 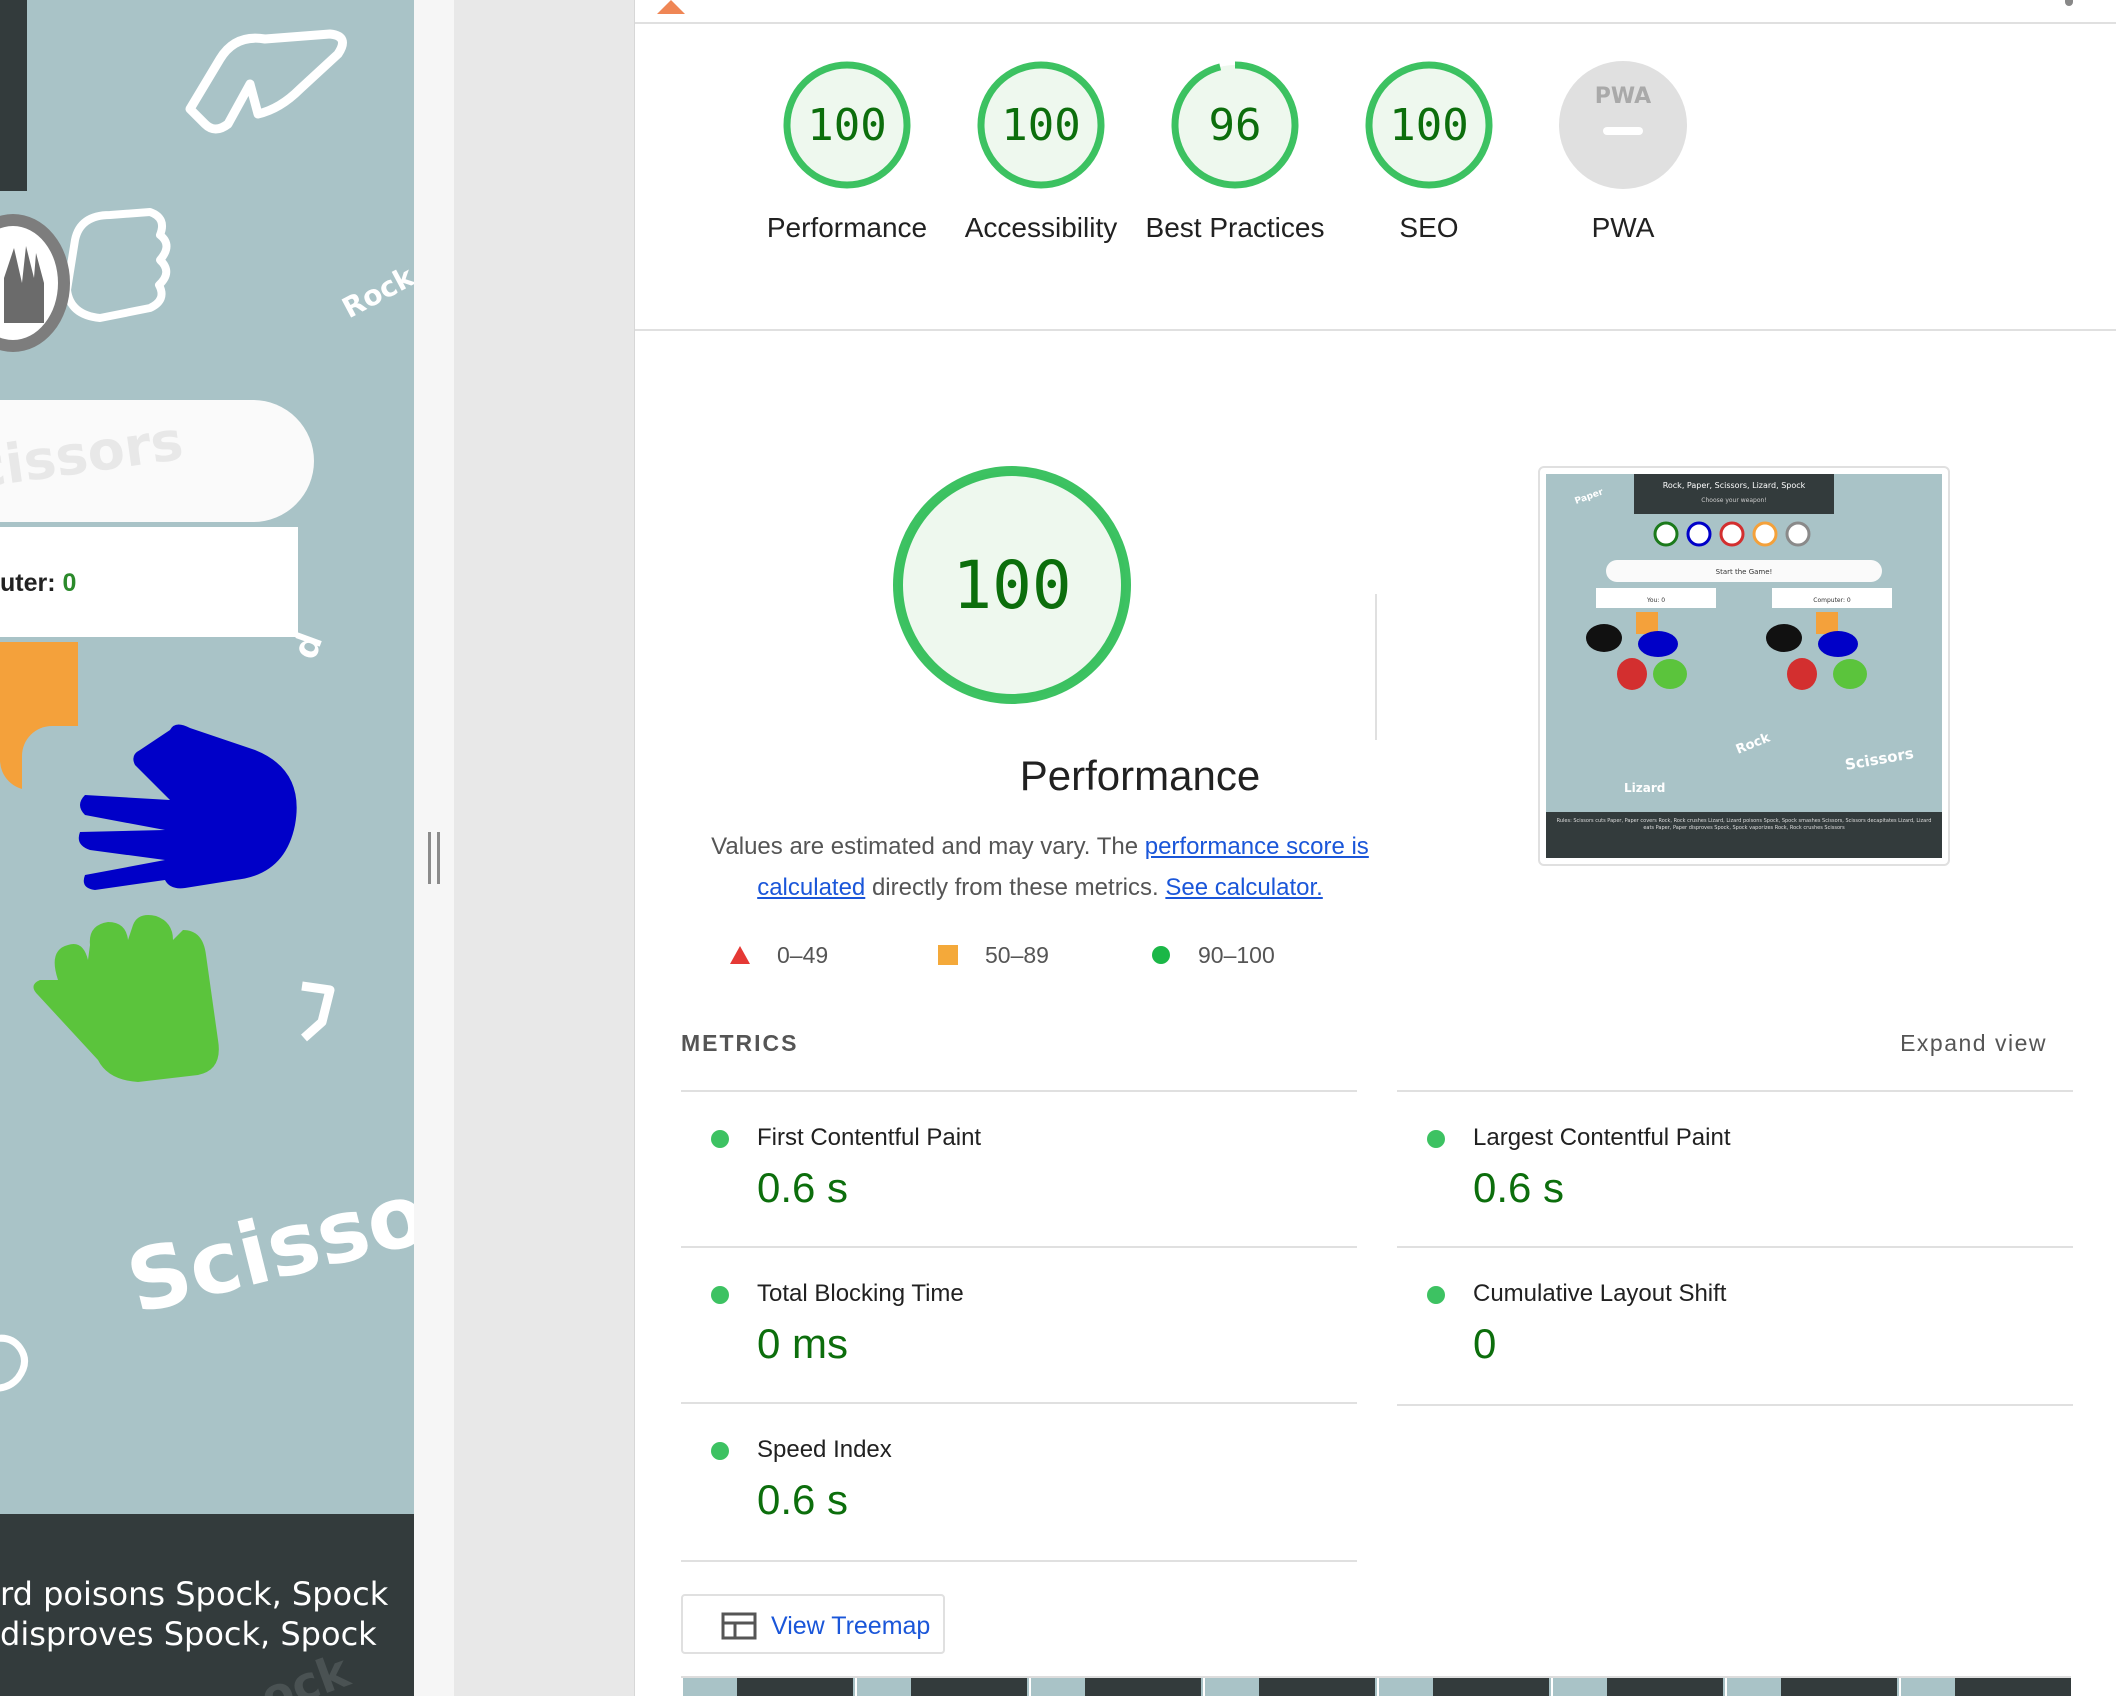 What do you see at coordinates (739, 1626) in the screenshot?
I see `treemap-icon` at bounding box center [739, 1626].